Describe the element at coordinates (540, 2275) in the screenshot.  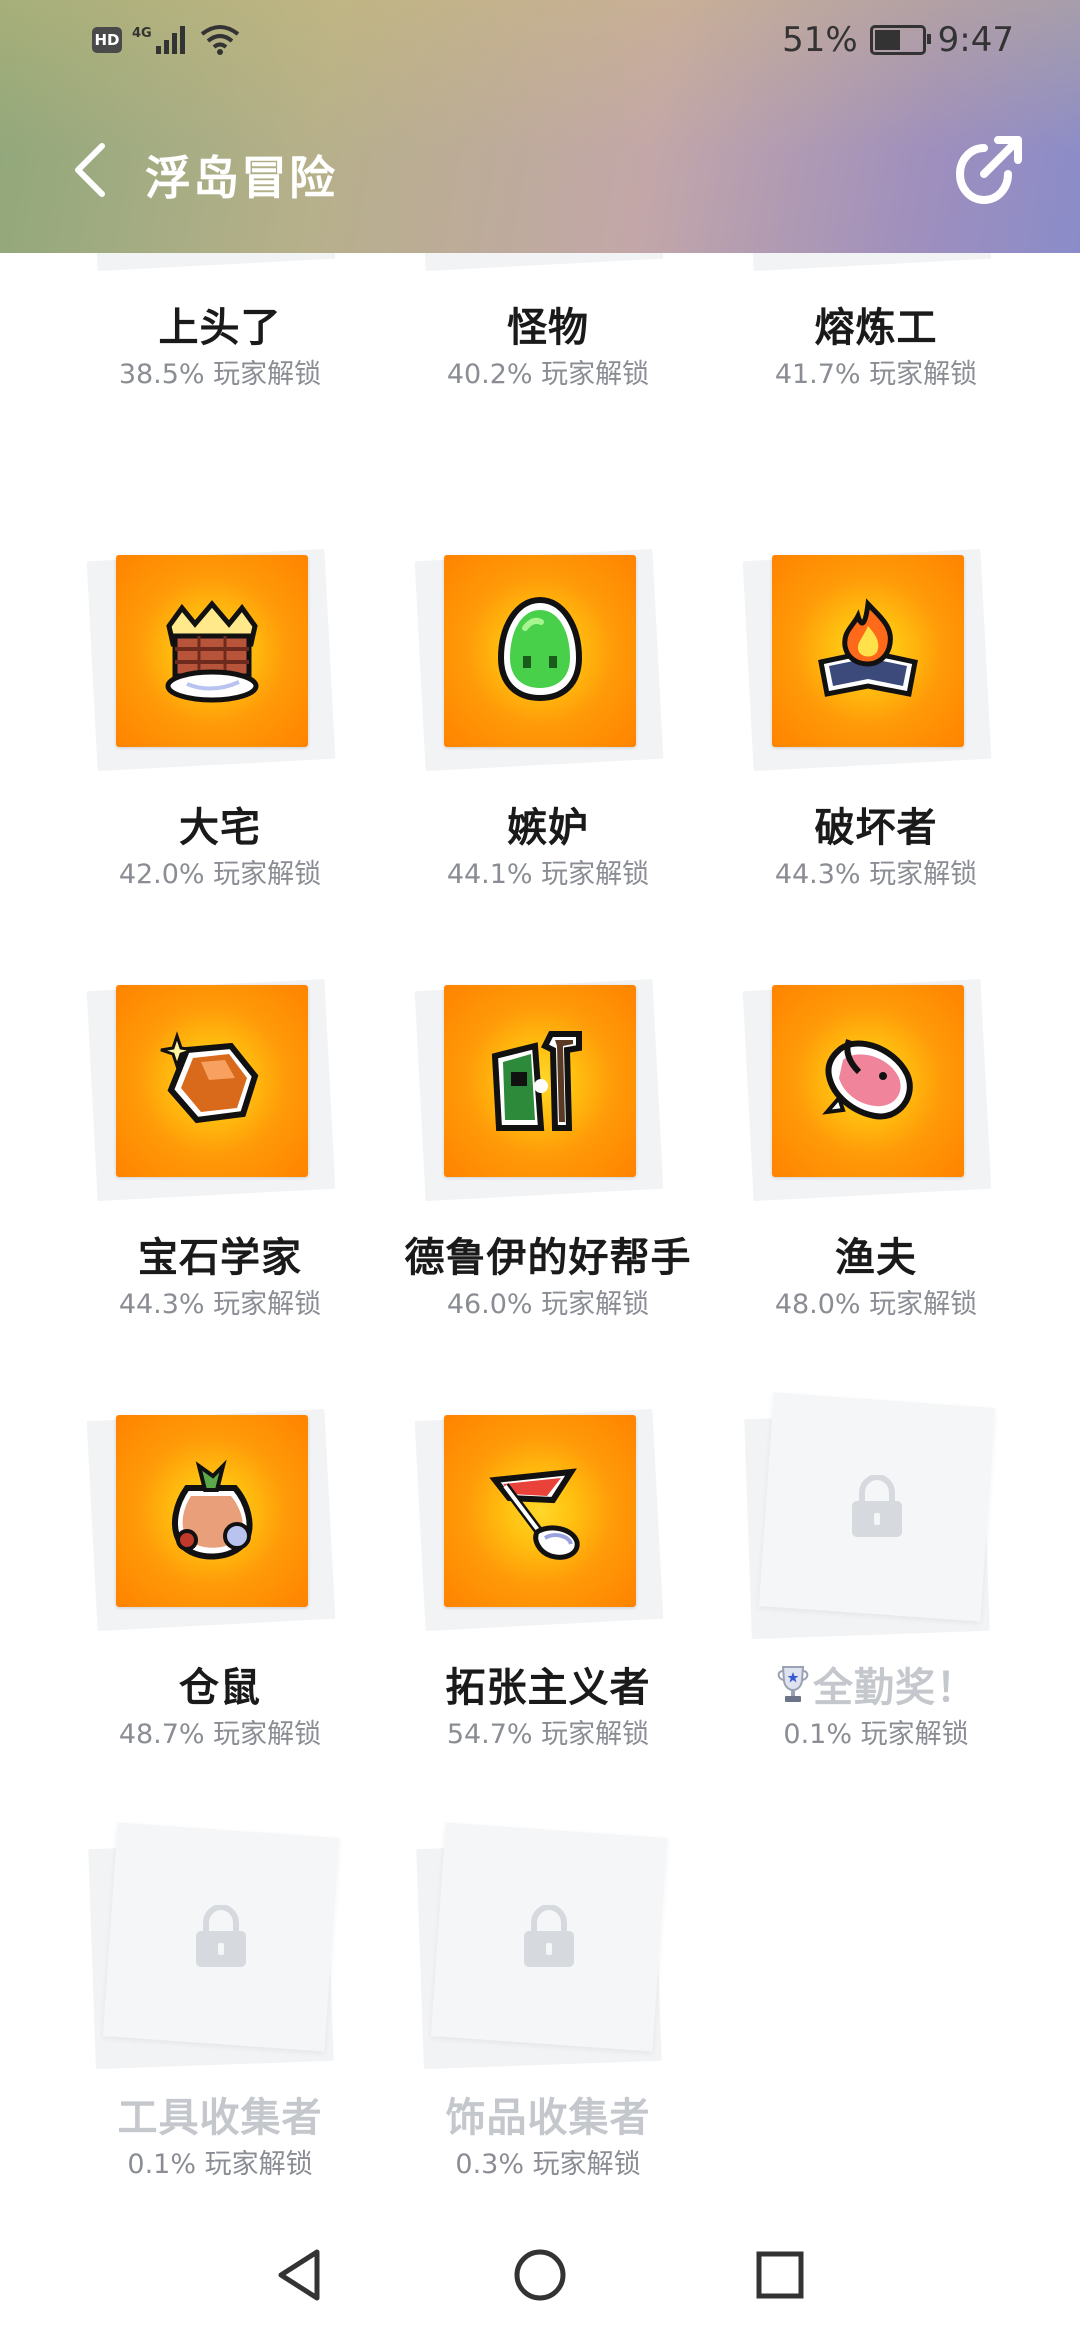
I see `nav-home-icon` at that location.